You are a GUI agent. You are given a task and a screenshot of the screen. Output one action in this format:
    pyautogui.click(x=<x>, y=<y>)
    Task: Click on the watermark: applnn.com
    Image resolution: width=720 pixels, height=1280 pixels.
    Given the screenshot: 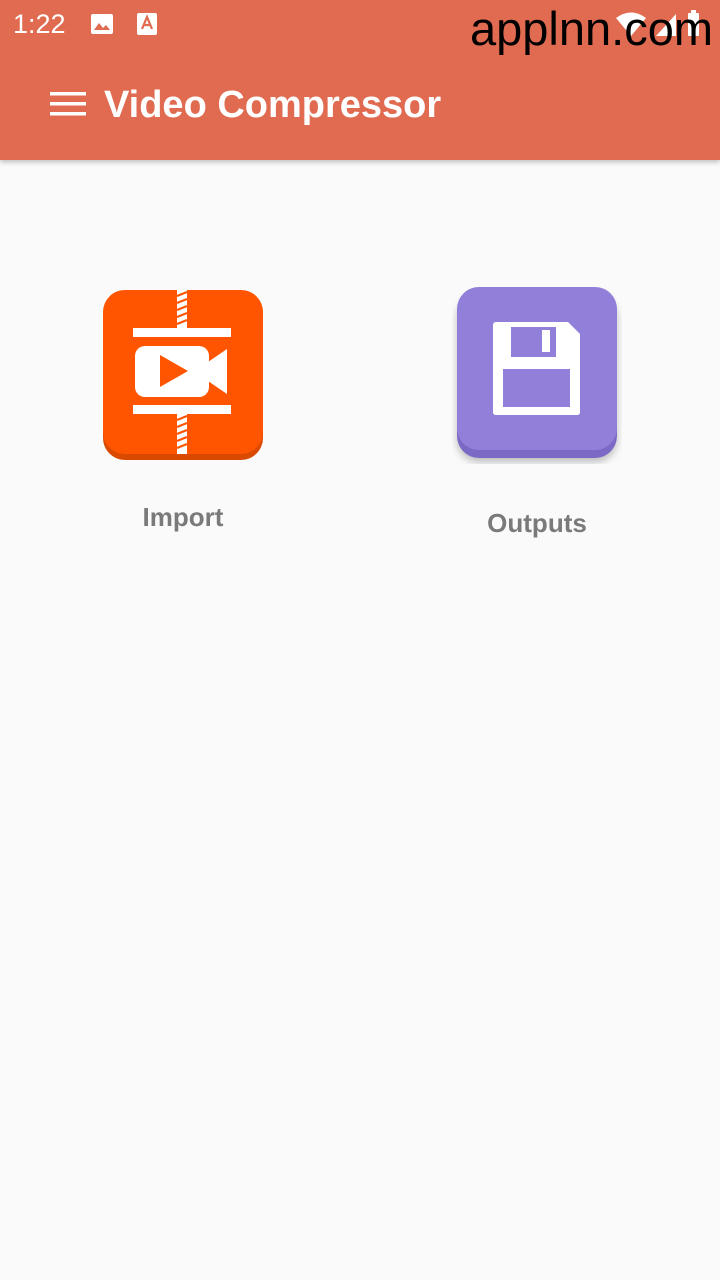 What is the action you would take?
    pyautogui.click(x=591, y=28)
    